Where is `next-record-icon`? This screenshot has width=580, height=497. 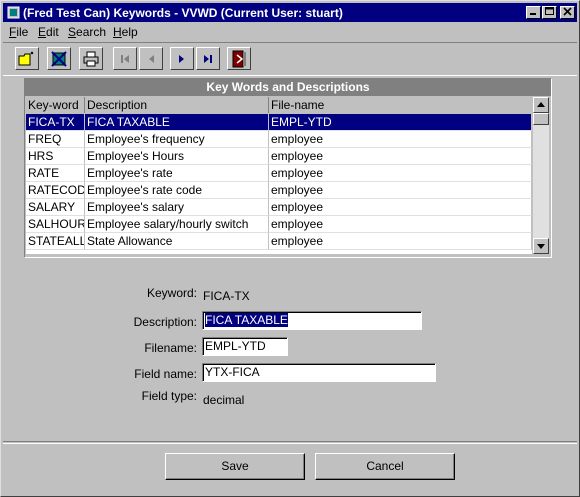 next-record-icon is located at coordinates (181, 58).